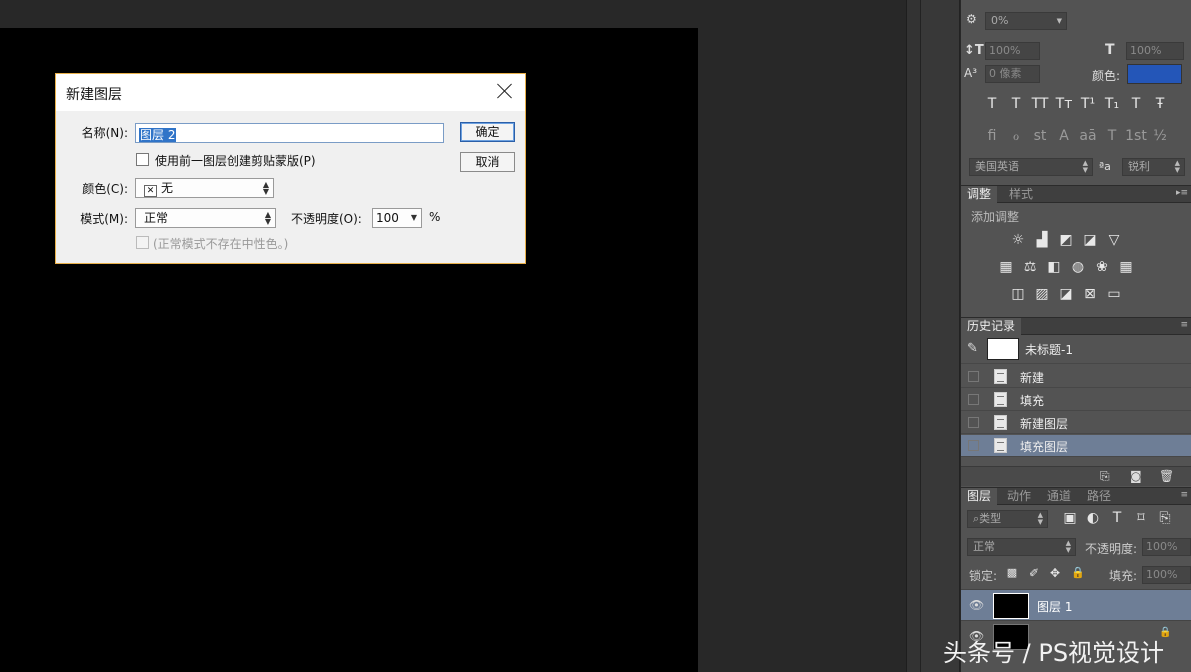  Describe the element at coordinates (1018, 294) in the screenshot. I see `invert-icon: ◫` at that location.